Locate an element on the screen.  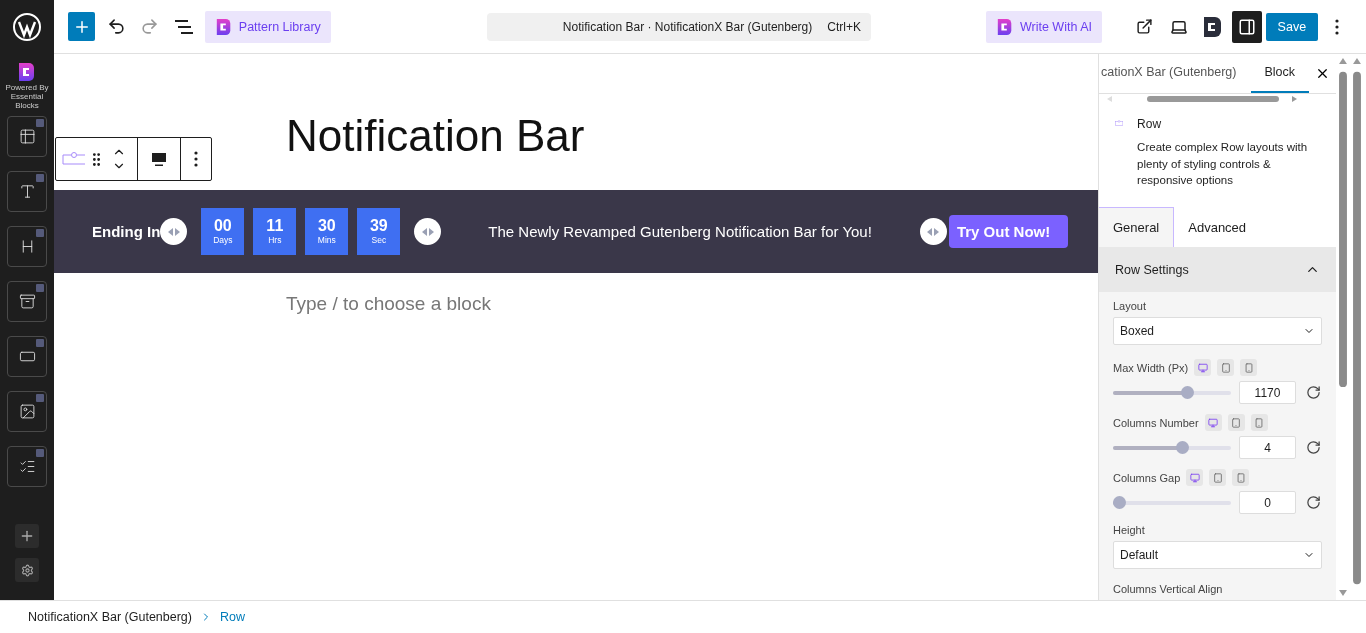
device-button is located at coordinates (159, 159).